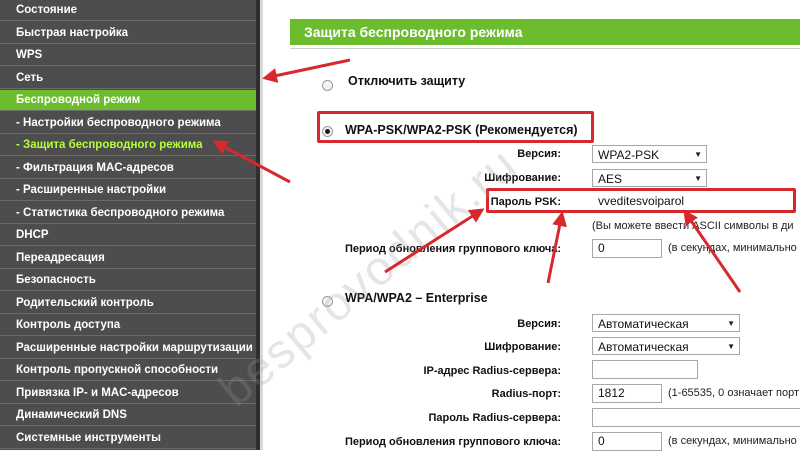  Describe the element at coordinates (452, 249) in the screenshot. I see `psk-group-key-label: Период обновления группового ключа:` at that location.